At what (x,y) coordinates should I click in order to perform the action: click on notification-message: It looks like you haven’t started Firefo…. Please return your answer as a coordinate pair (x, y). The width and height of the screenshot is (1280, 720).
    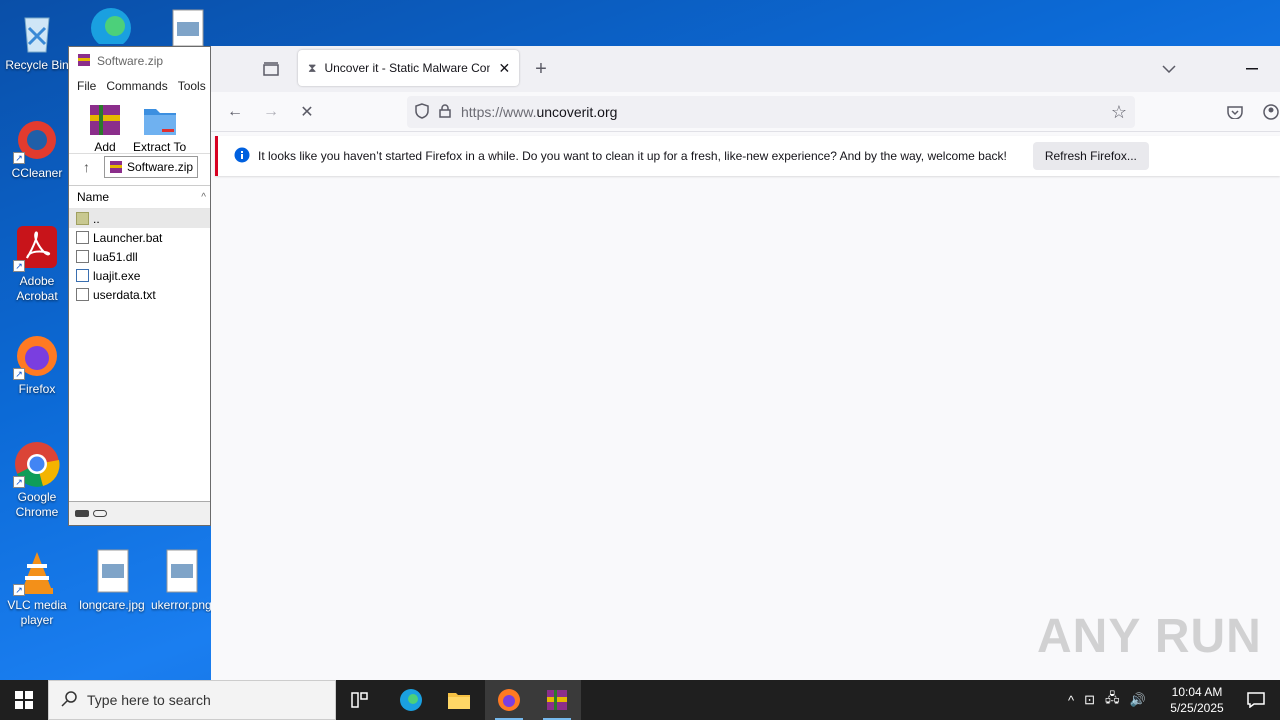
    Looking at the image, I should click on (632, 156).